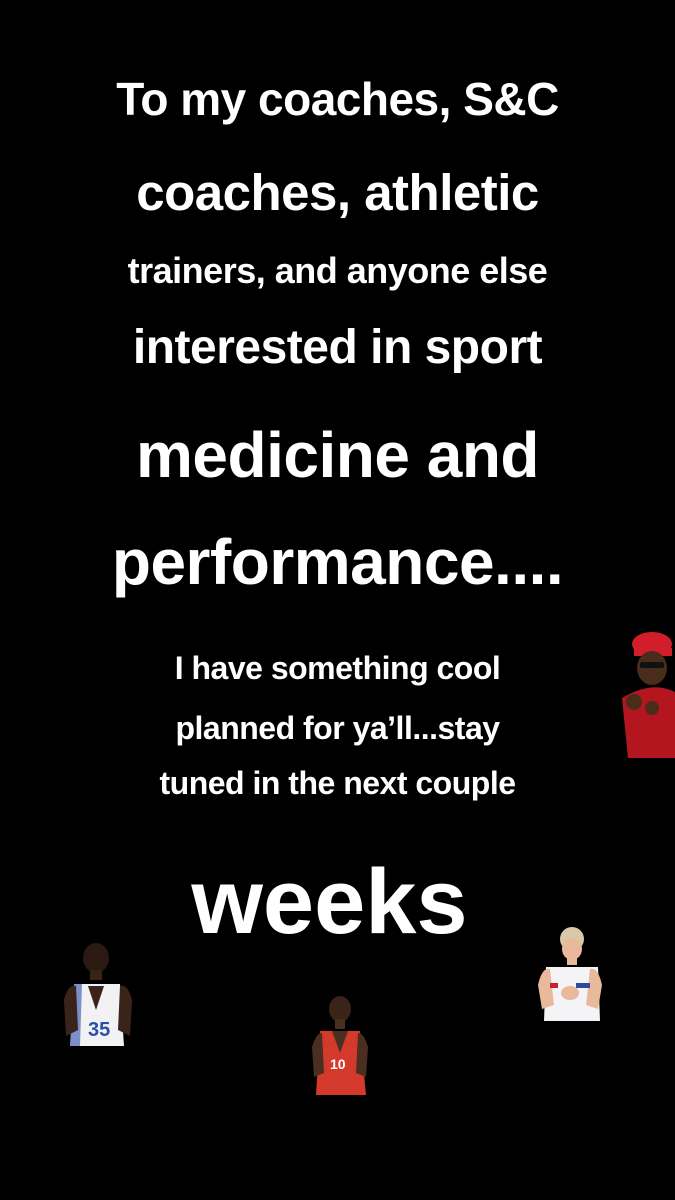 The image size is (675, 1200). I want to click on man-in-red-hat-sticker, so click(643, 694).